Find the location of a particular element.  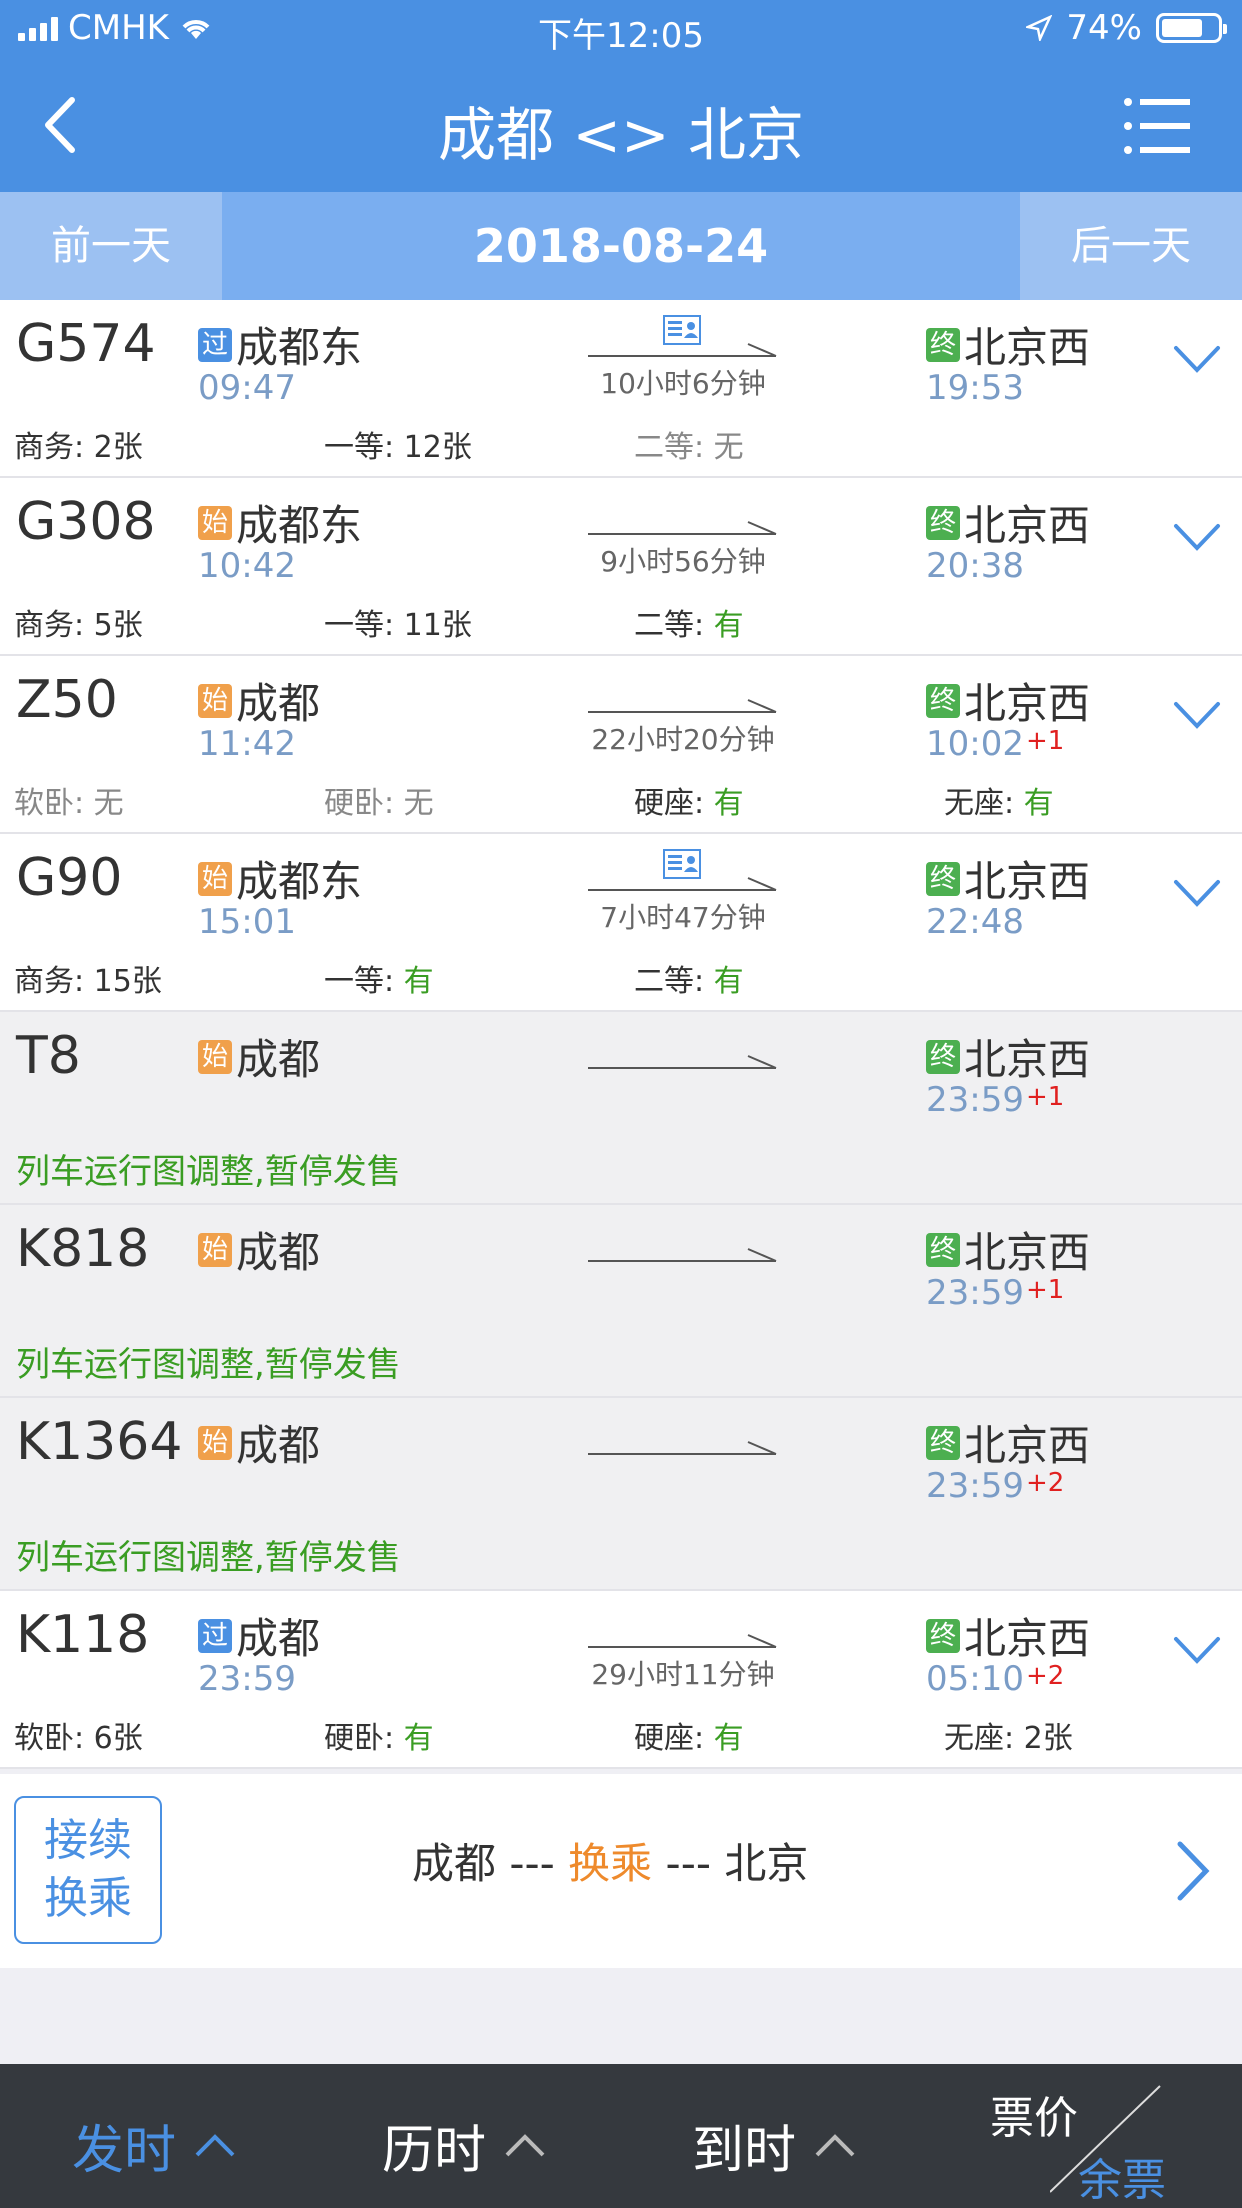

train-number: K818 is located at coordinates (83, 1249).